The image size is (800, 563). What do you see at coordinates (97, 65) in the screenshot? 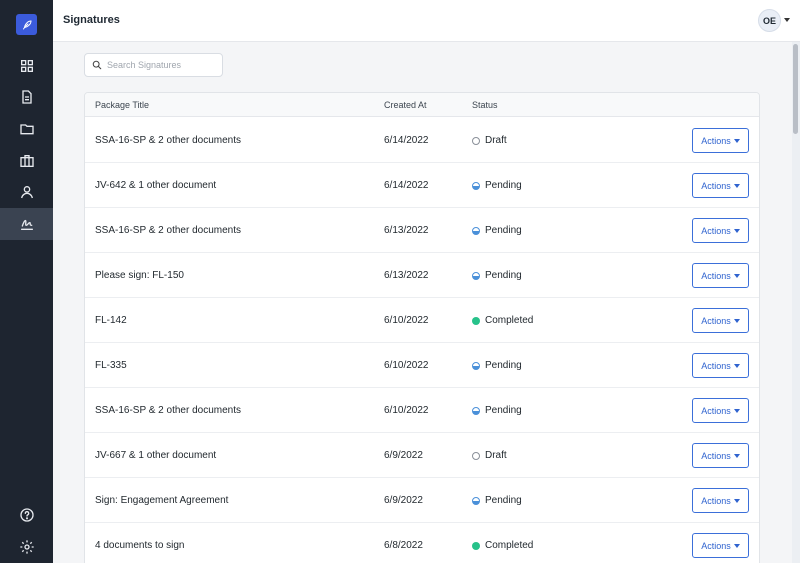
I see `search-icon` at bounding box center [97, 65].